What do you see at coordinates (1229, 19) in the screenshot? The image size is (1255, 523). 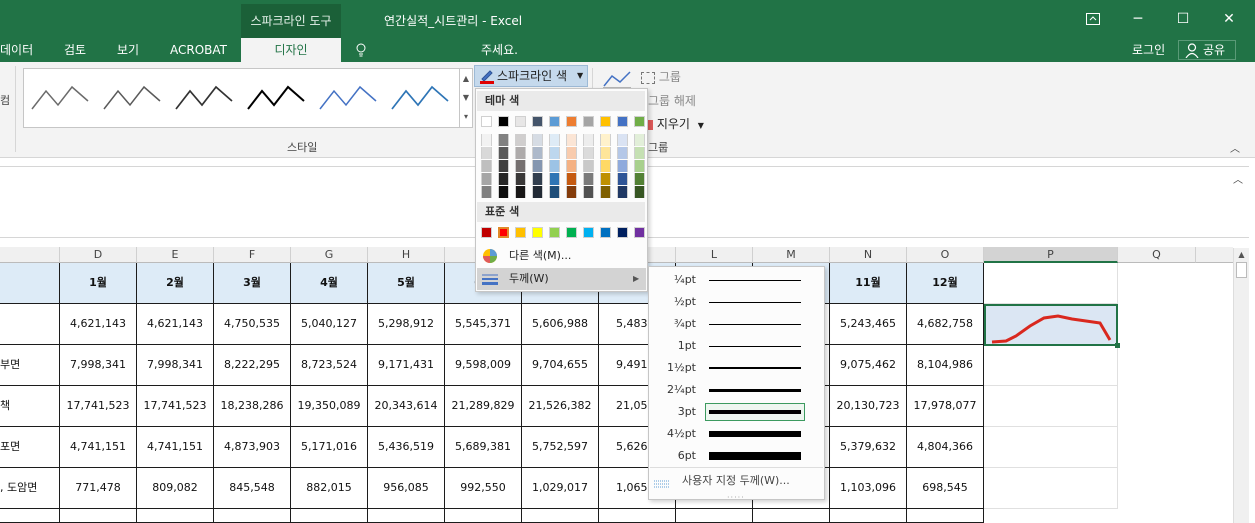 I see `close-button: ✕` at bounding box center [1229, 19].